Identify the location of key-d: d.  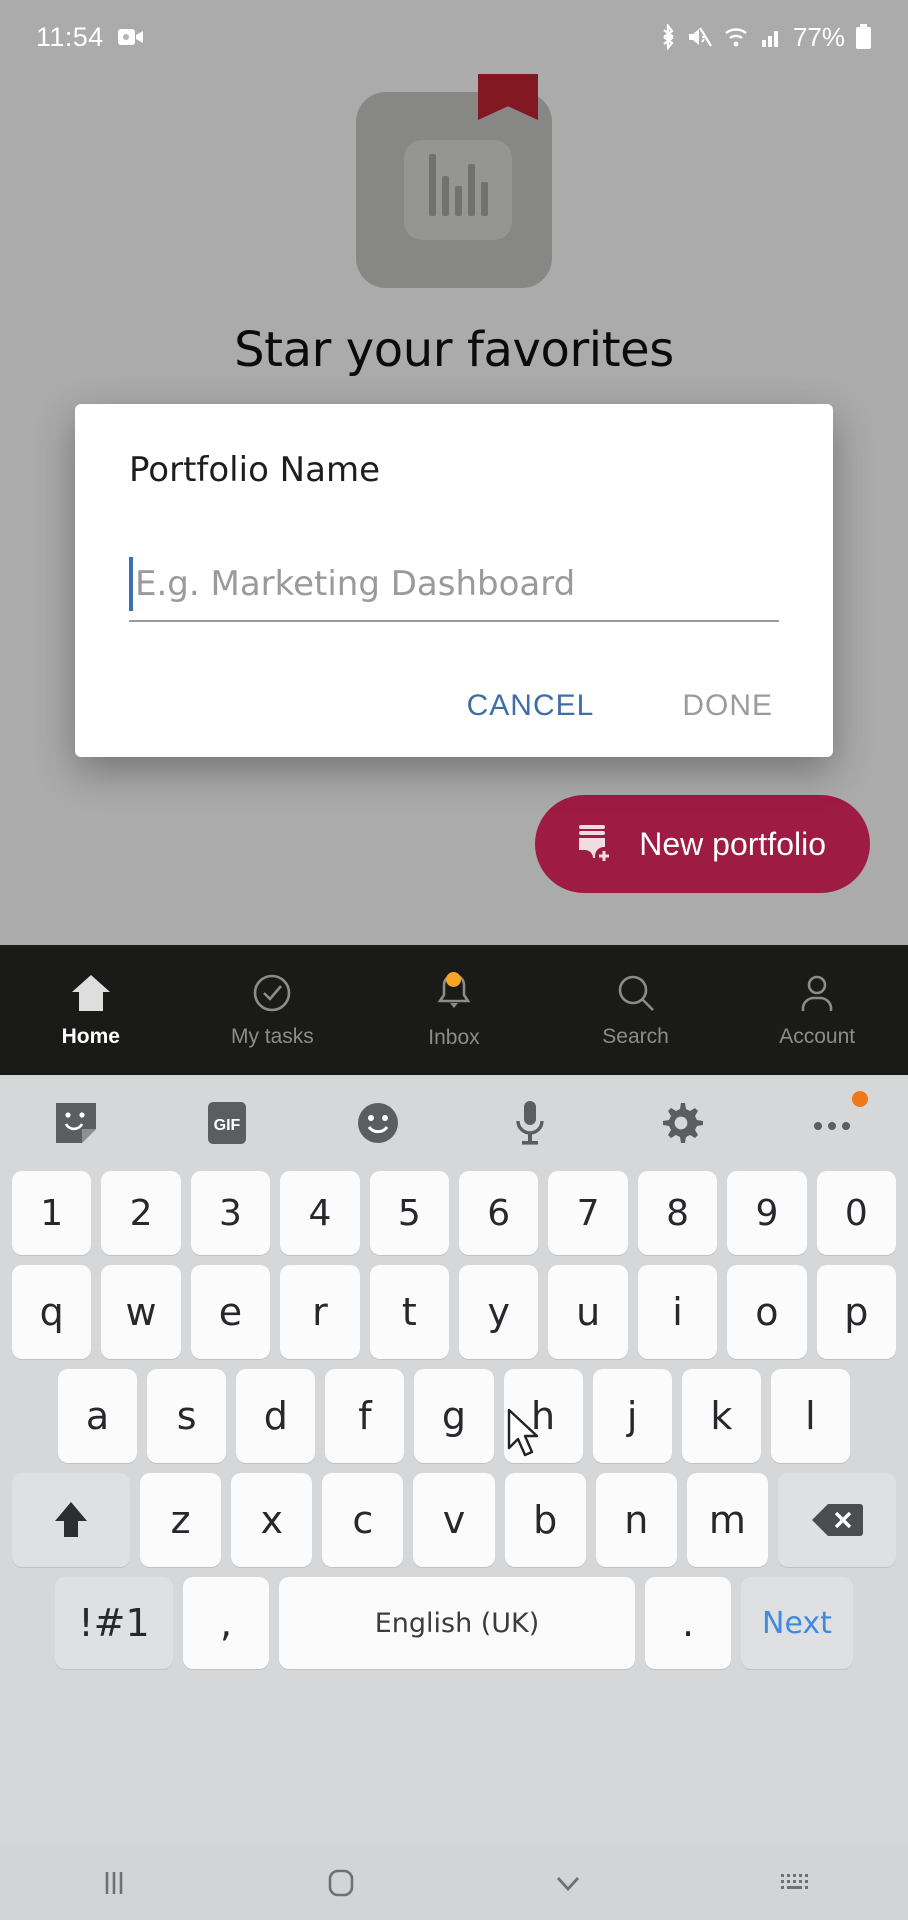
(276, 1416).